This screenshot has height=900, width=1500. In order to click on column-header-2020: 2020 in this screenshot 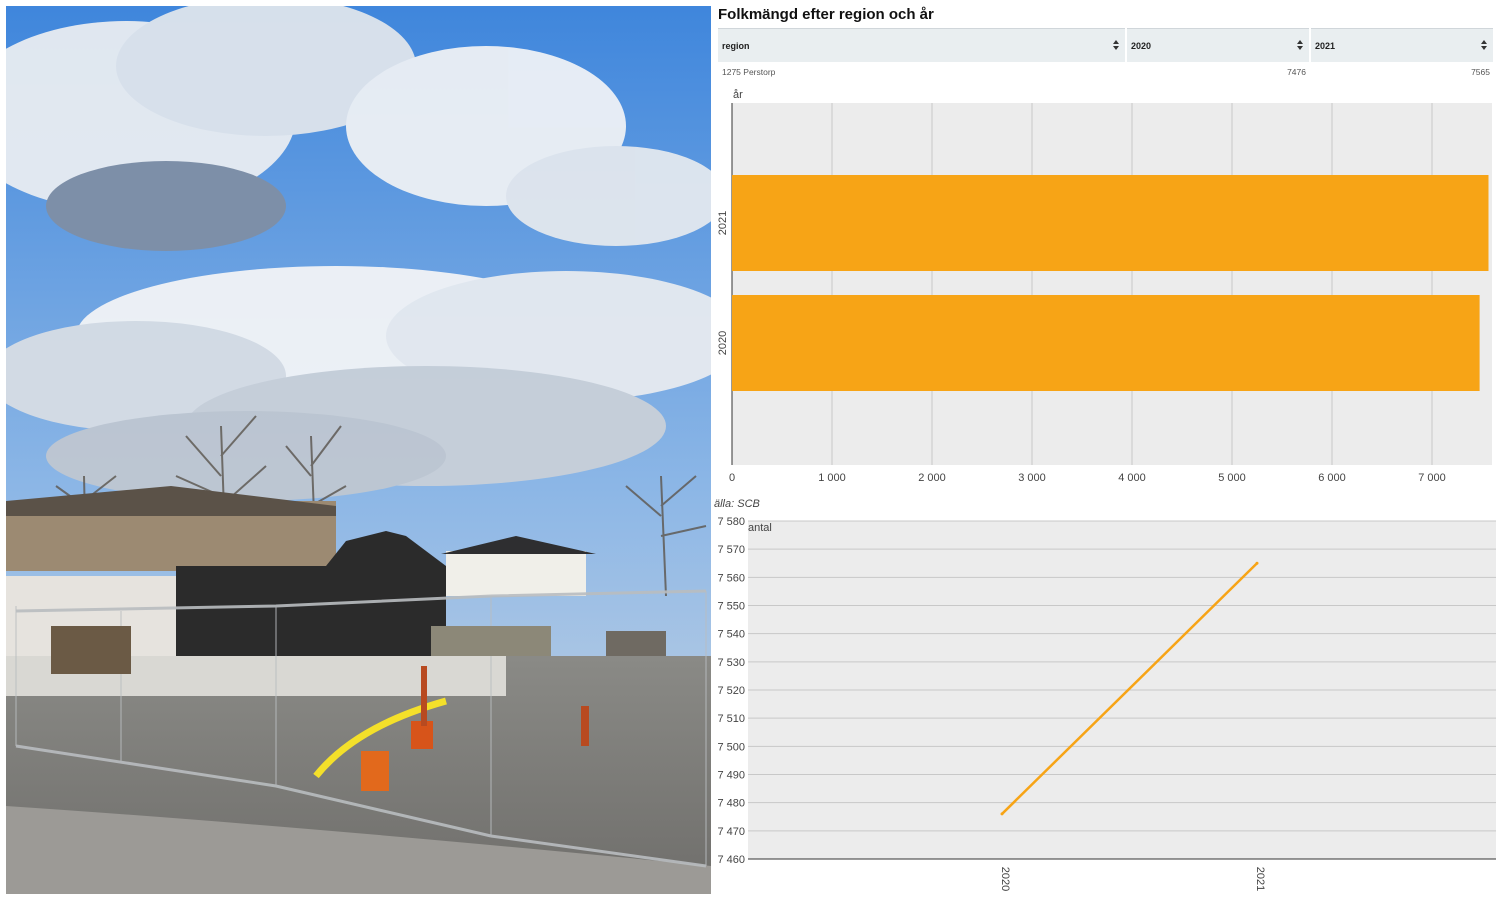, I will do `click(1218, 45)`.